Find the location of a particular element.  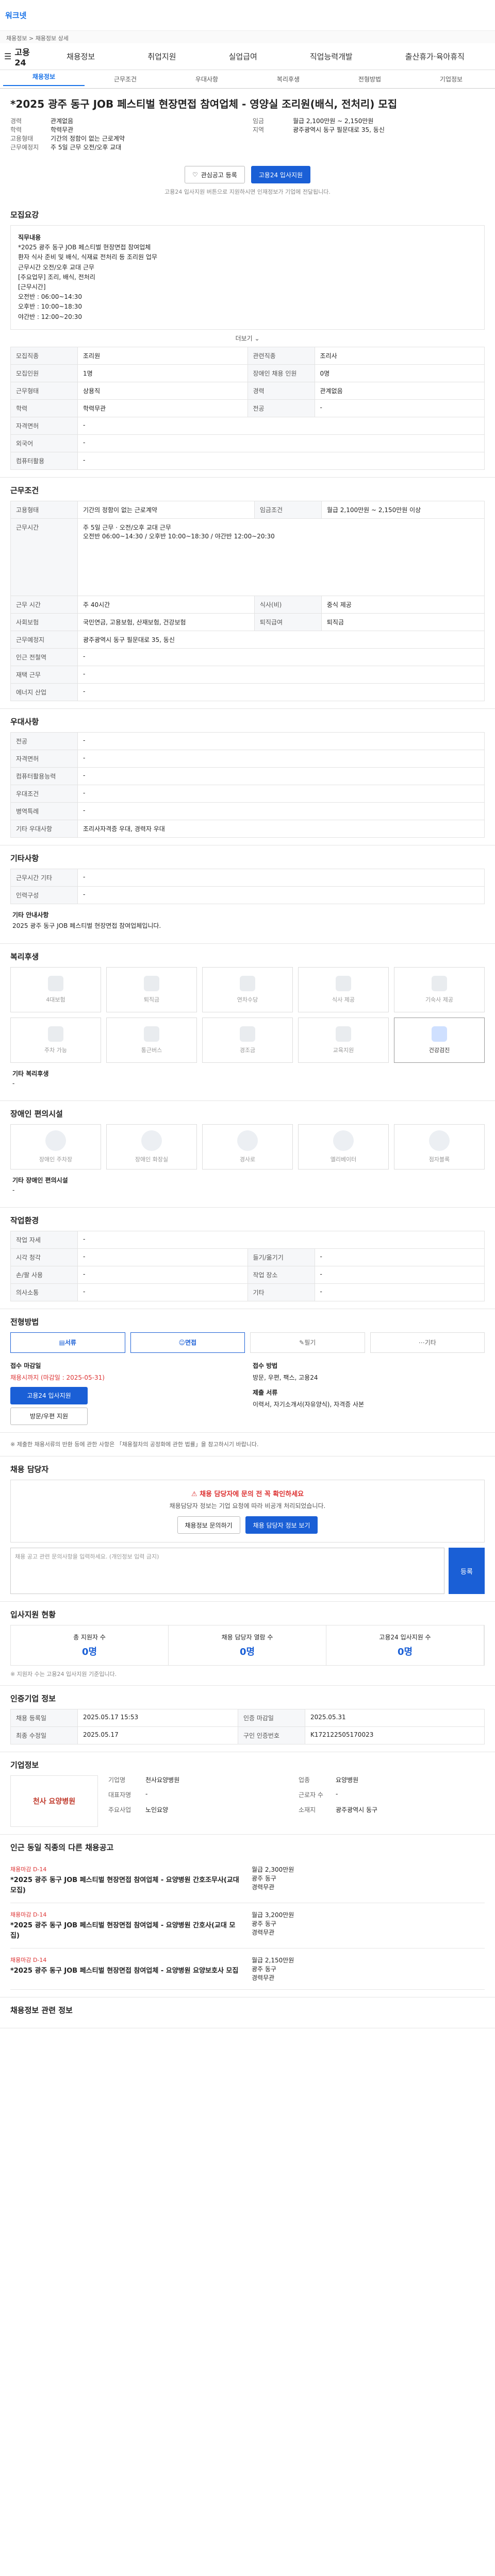

table-key: 관련직종 is located at coordinates (281, 355).